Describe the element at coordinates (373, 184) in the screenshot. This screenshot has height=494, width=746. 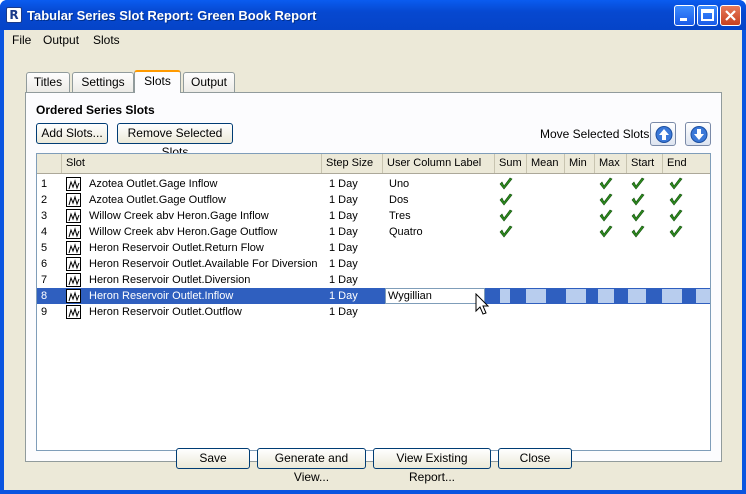
I see `table-row: 1 Azotea Outlet.Gage Inflow 1 Day Uno` at that location.